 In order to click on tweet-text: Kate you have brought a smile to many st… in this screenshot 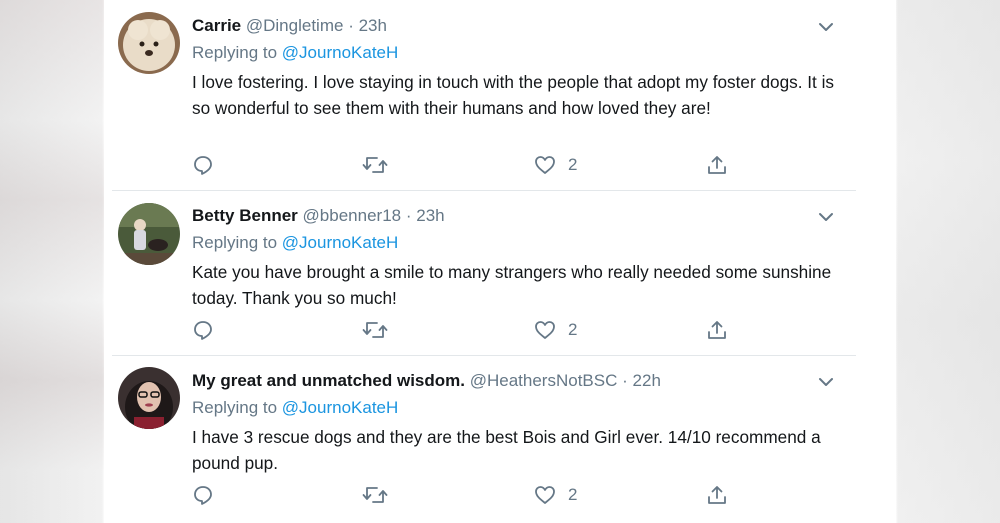, I will do `click(512, 285)`.